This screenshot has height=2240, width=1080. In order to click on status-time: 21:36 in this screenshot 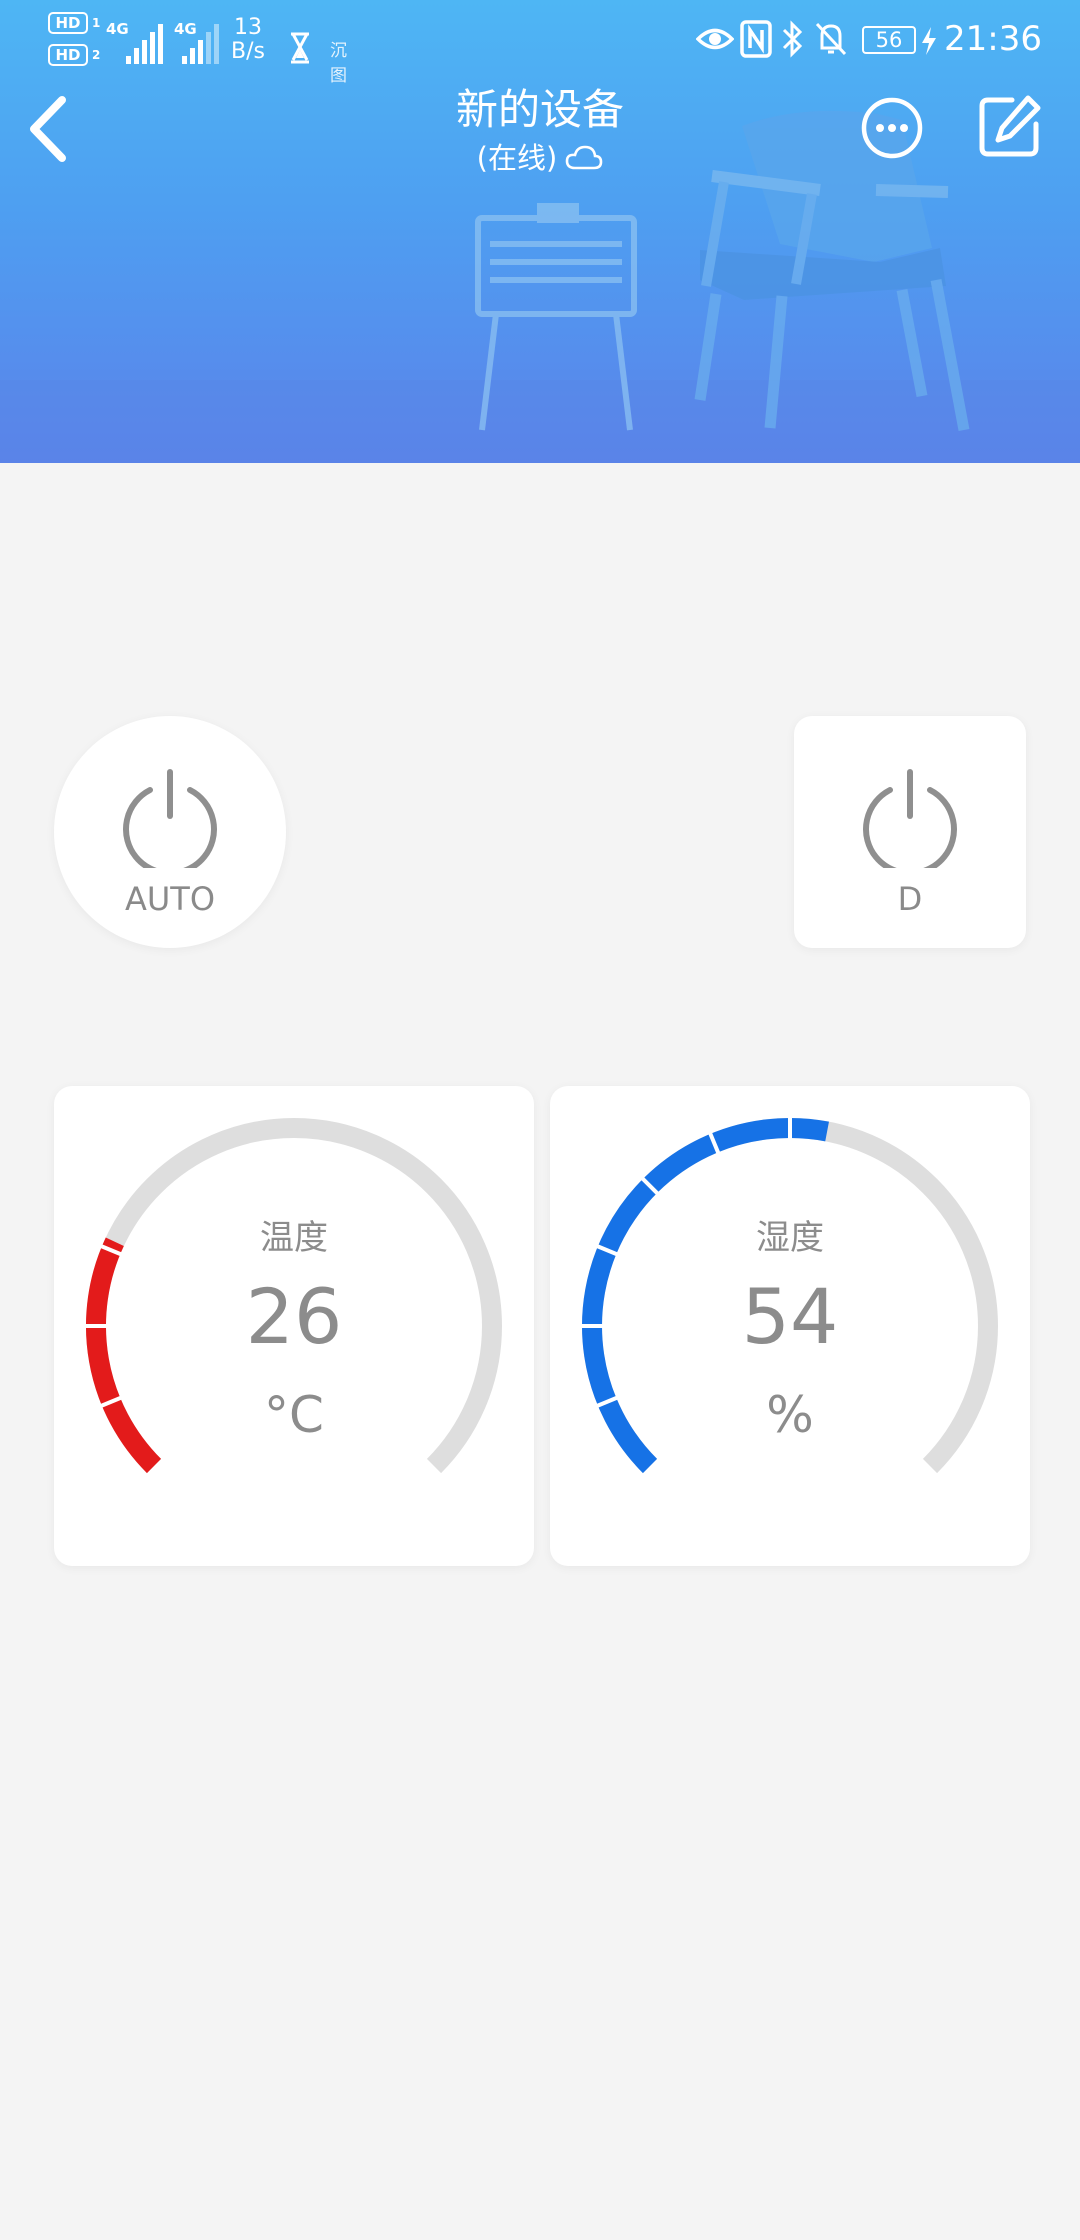, I will do `click(993, 39)`.